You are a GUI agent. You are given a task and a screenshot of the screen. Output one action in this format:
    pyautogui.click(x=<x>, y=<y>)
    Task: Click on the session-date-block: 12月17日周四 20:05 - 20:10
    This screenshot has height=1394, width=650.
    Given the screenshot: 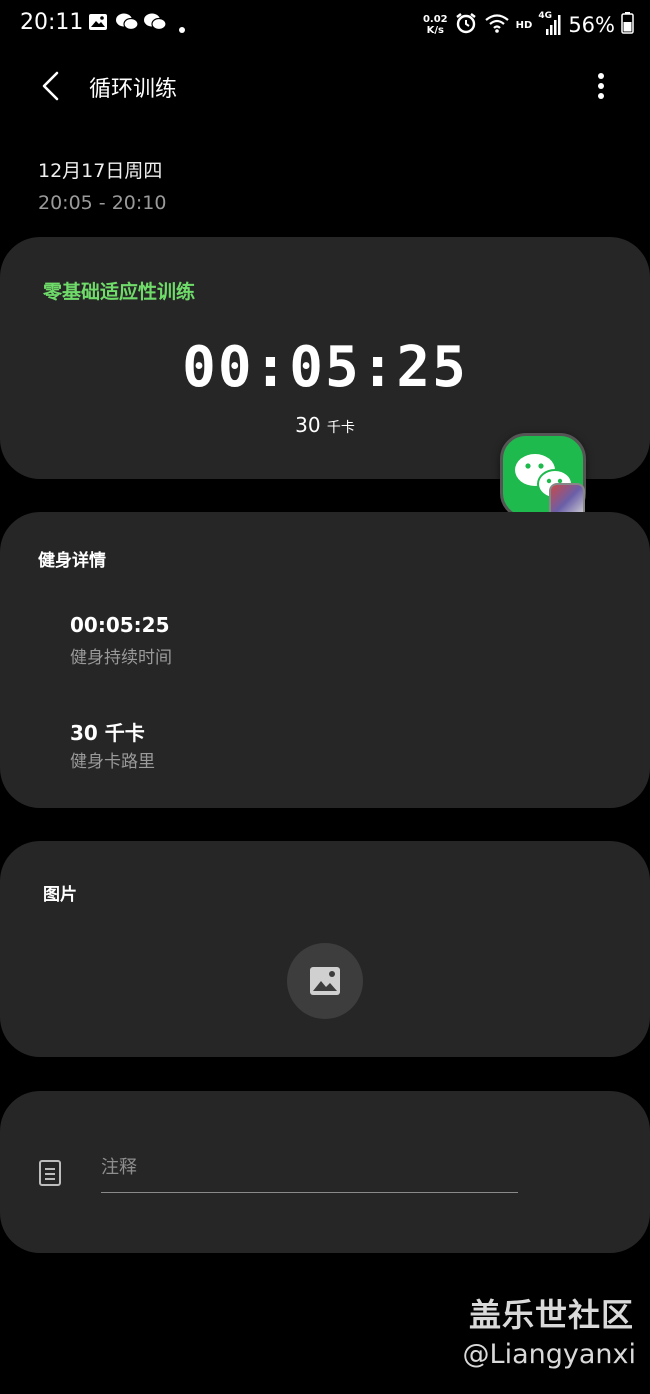 What is the action you would take?
    pyautogui.click(x=102, y=185)
    